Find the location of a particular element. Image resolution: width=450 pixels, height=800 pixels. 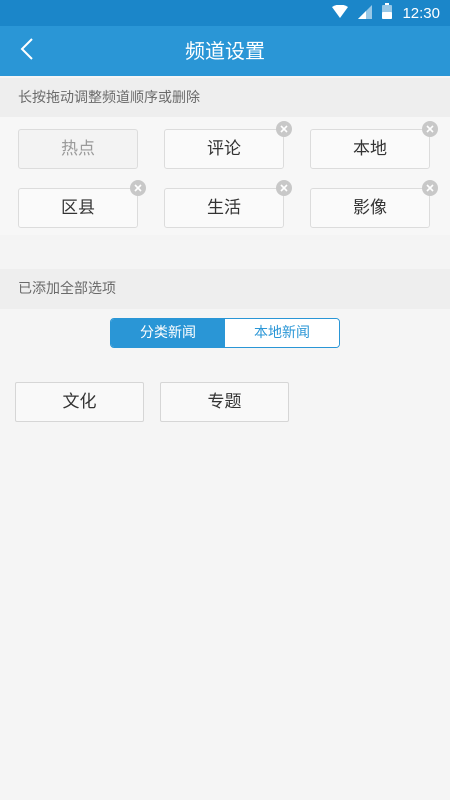

channel-label: 生活 is located at coordinates (224, 208).